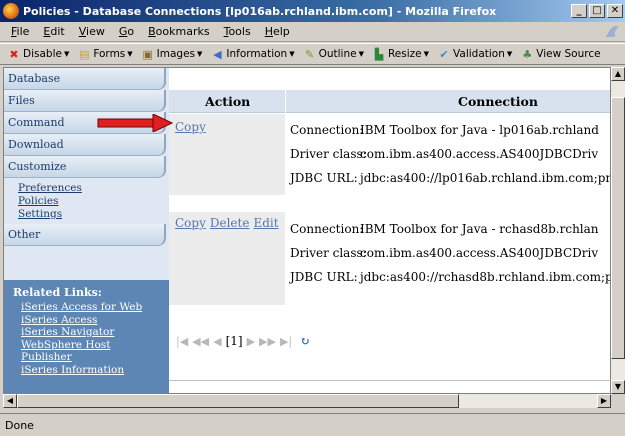  Describe the element at coordinates (135, 123) in the screenshot. I see `red-arrow-annotation-icon` at that location.